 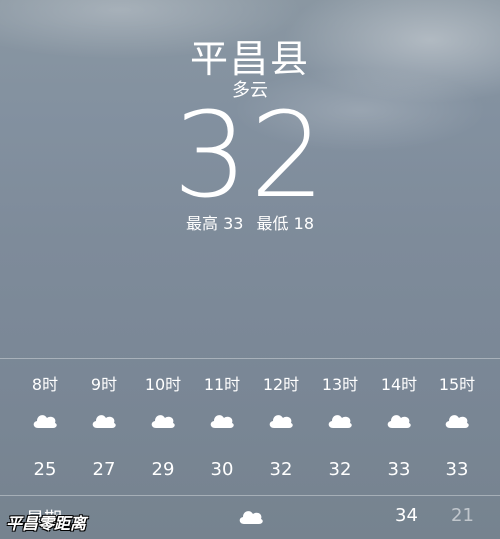 I want to click on day-high-temp: 34, so click(x=406, y=515).